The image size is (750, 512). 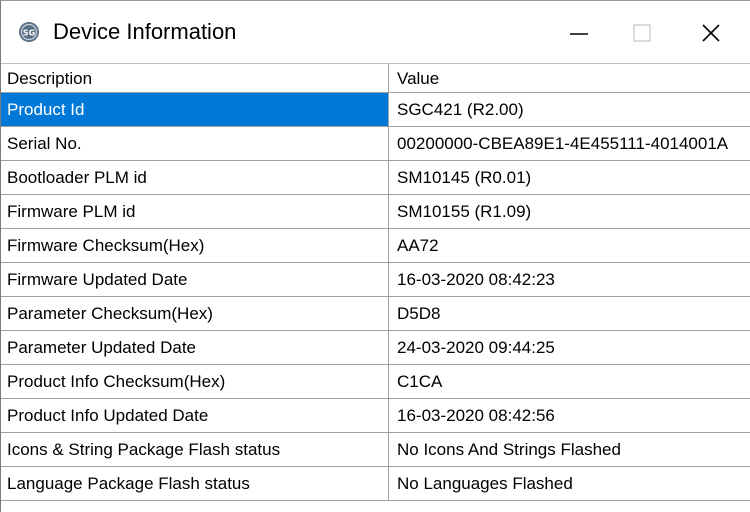 I want to click on value-cell: No Languages Flashed, so click(x=569, y=483).